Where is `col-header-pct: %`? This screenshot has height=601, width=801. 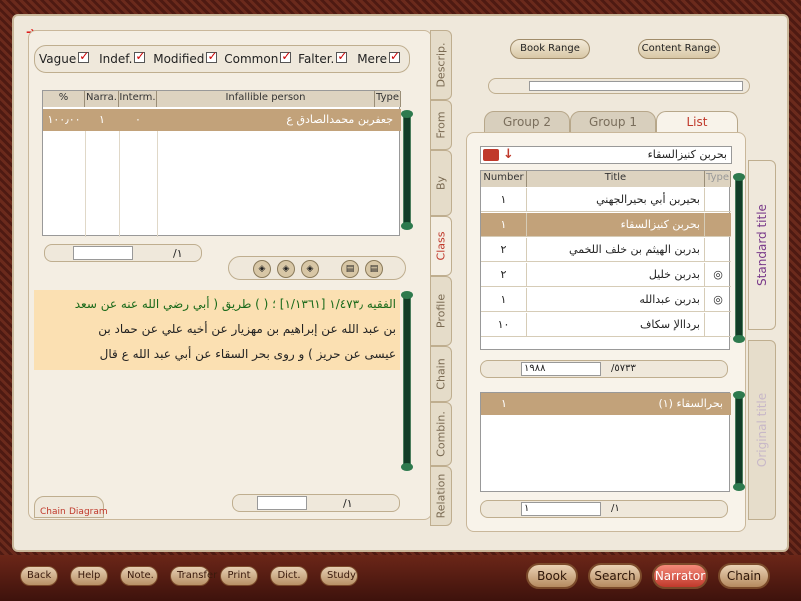 col-header-pct: % is located at coordinates (64, 99).